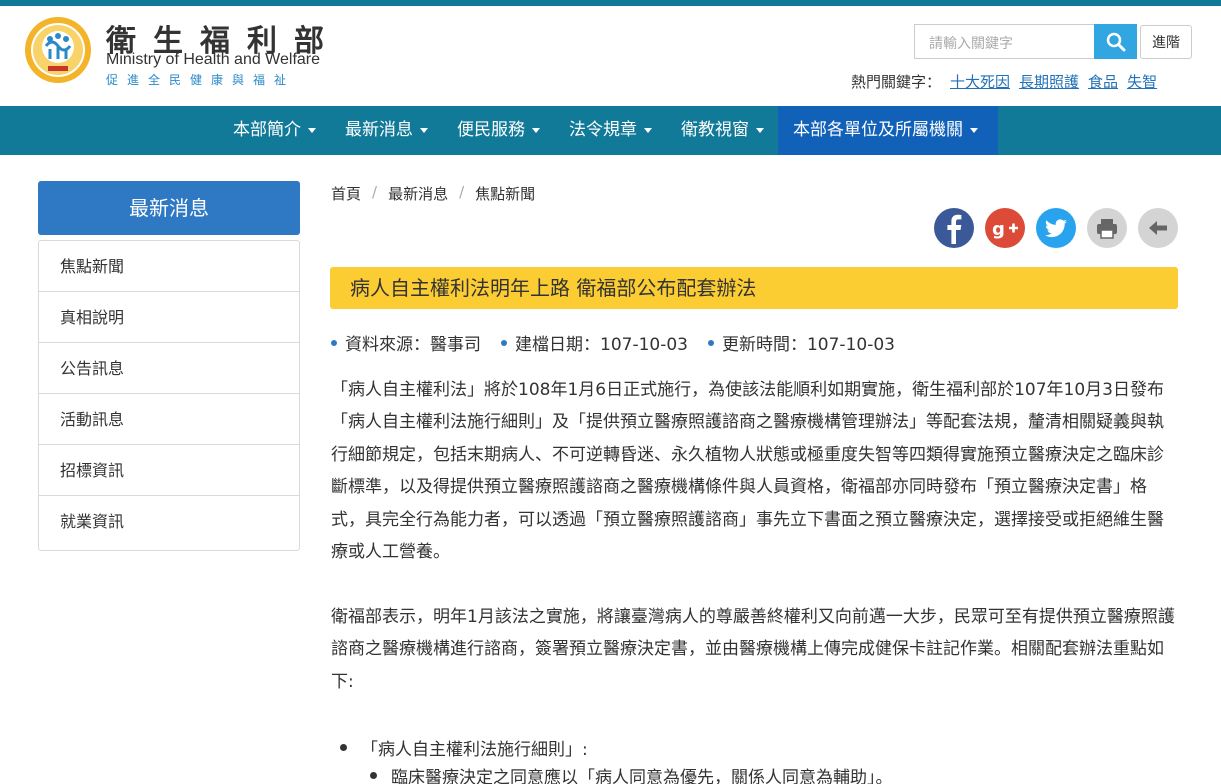 The height and width of the screenshot is (784, 1221). I want to click on twitter-icon, so click(1056, 228).